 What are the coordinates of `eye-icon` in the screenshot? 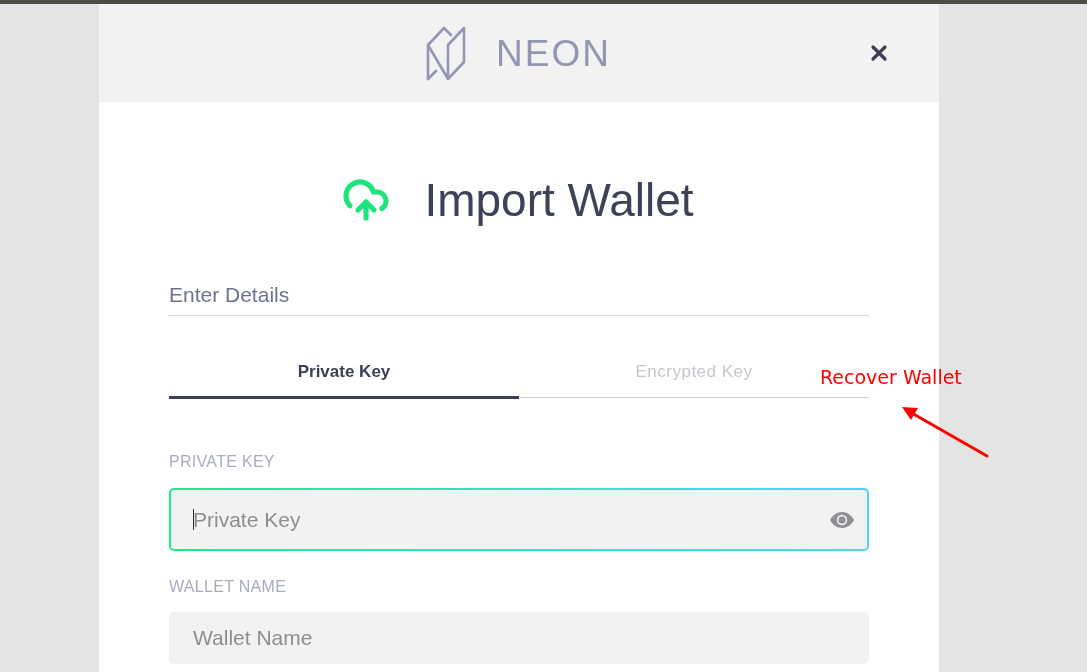 It's located at (842, 519).